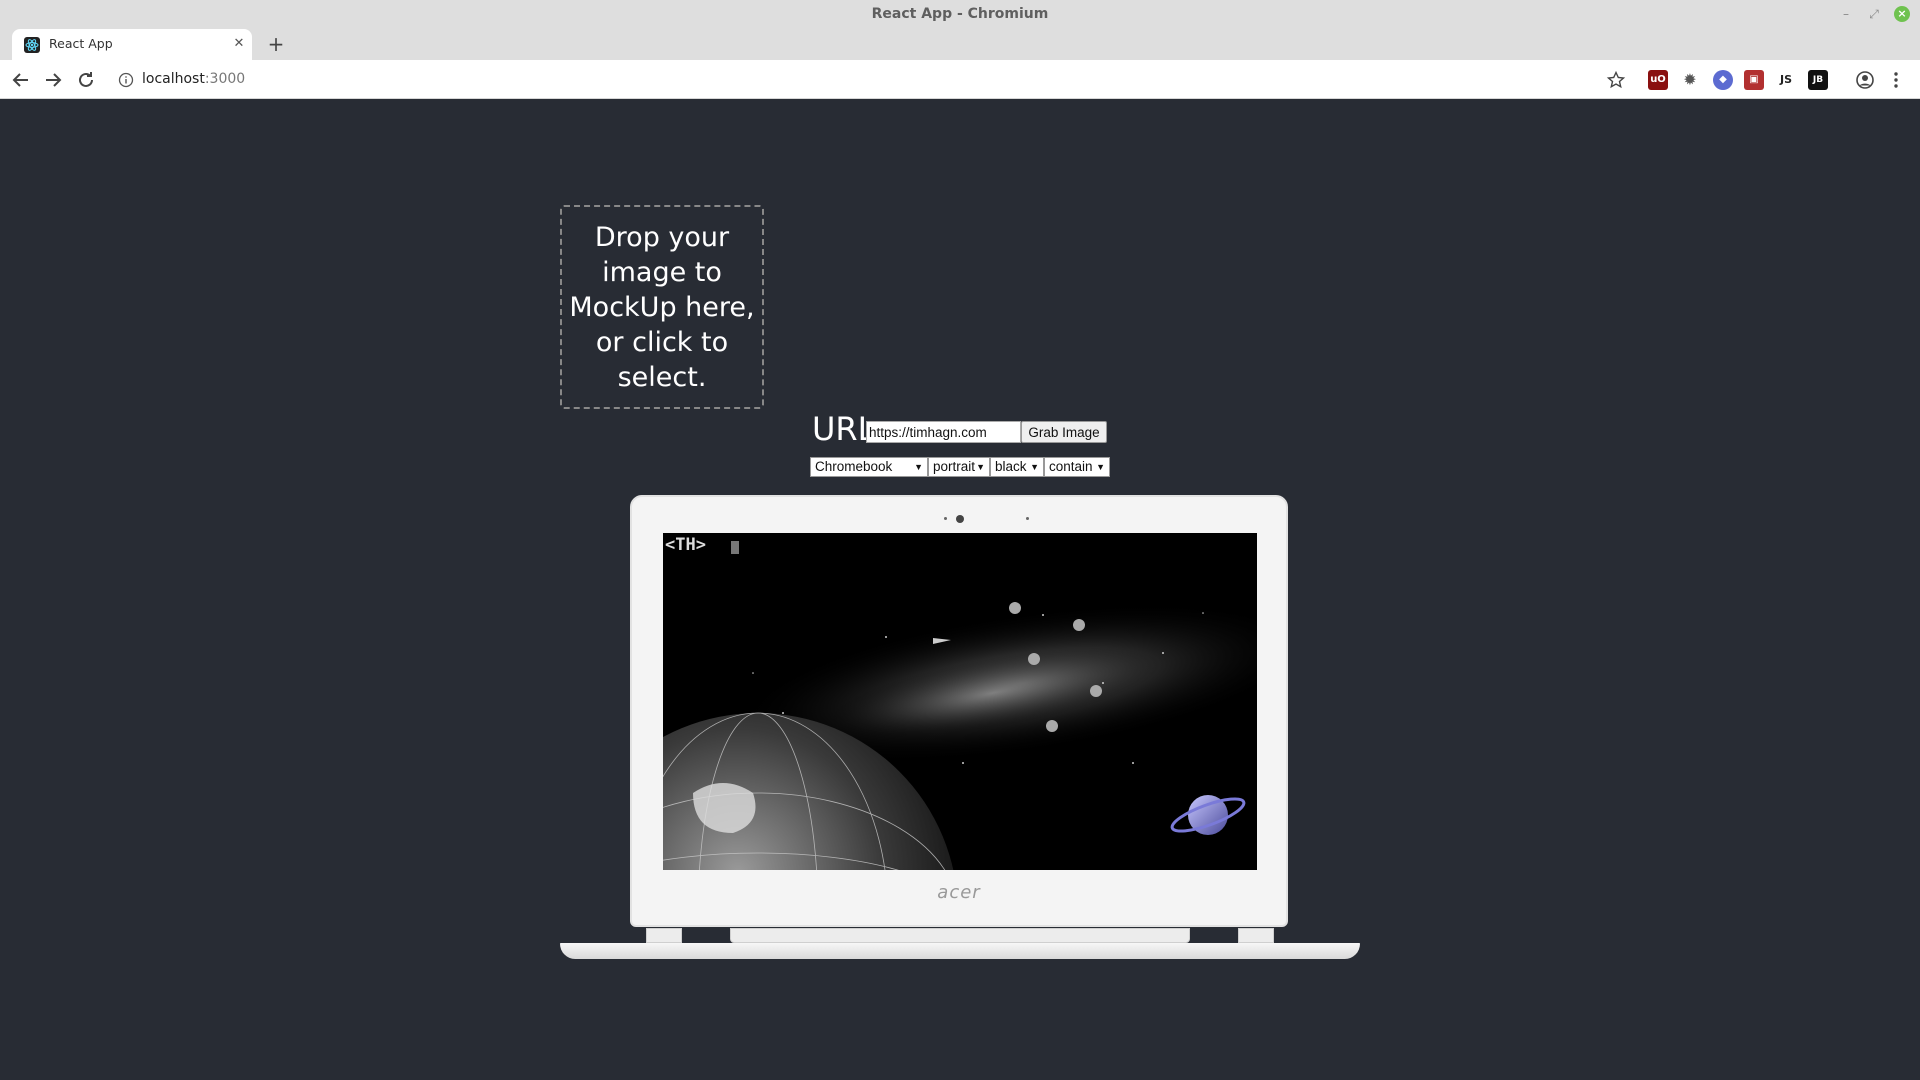 This screenshot has height=1080, width=1920. I want to click on device-select: Chromebook ▼, so click(869, 467).